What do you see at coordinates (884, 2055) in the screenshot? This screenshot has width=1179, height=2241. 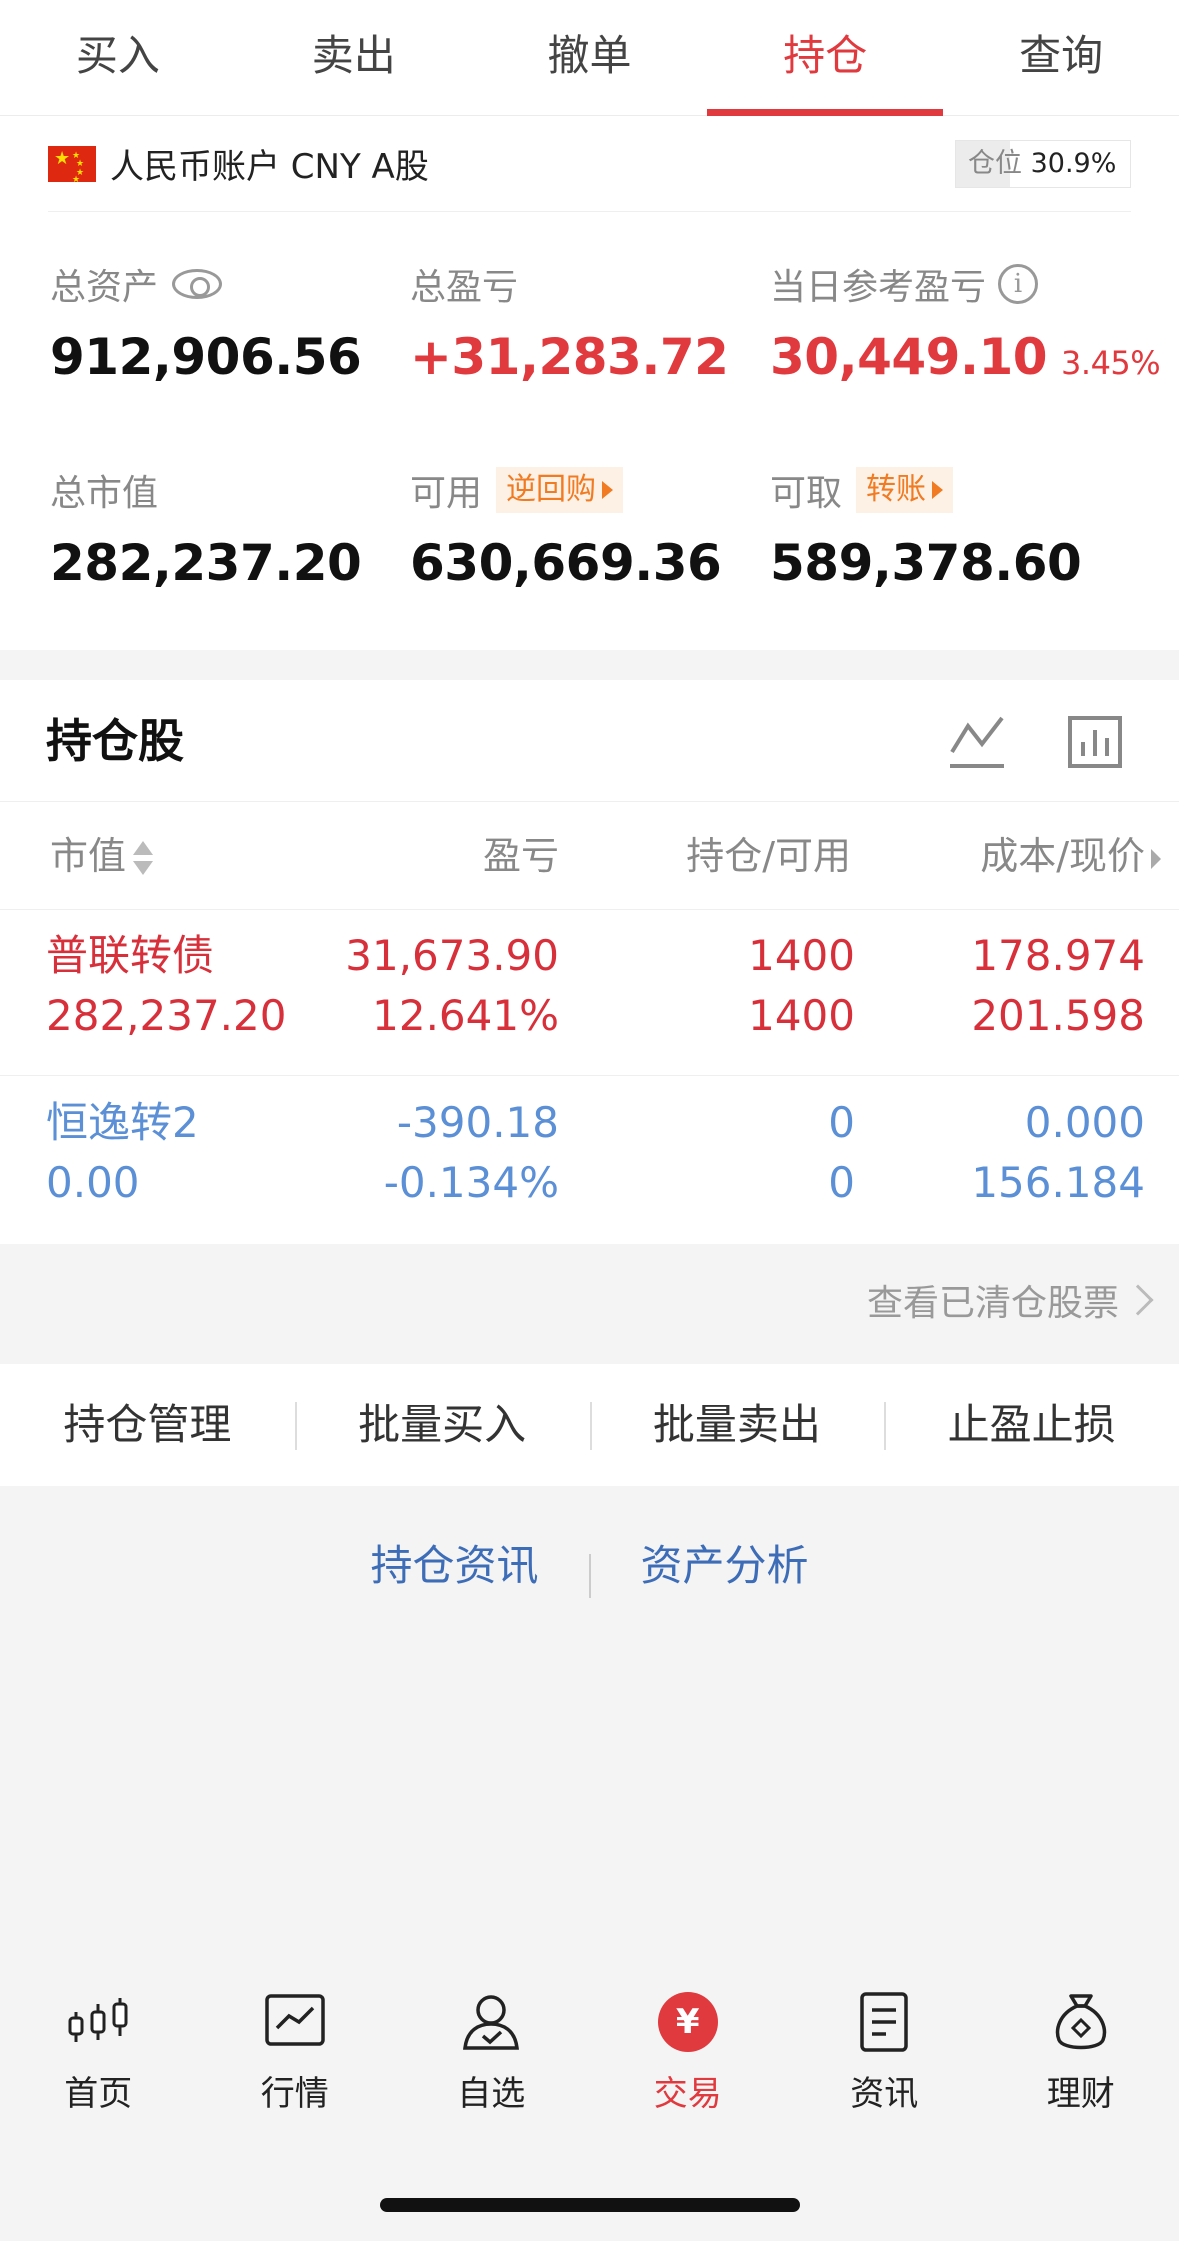 I see `nav-news: 资讯` at bounding box center [884, 2055].